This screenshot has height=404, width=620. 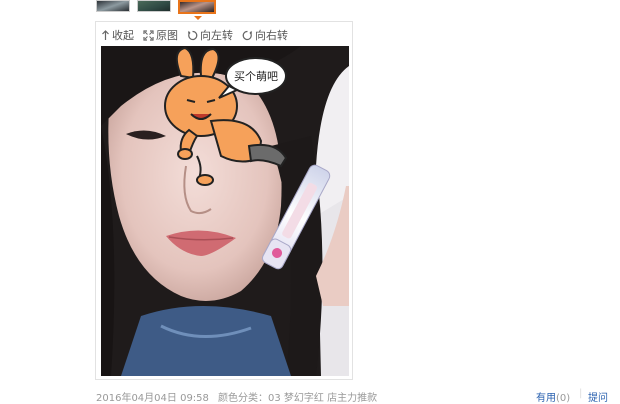 I want to click on rotate-left-button: 向左转, so click(x=210, y=35).